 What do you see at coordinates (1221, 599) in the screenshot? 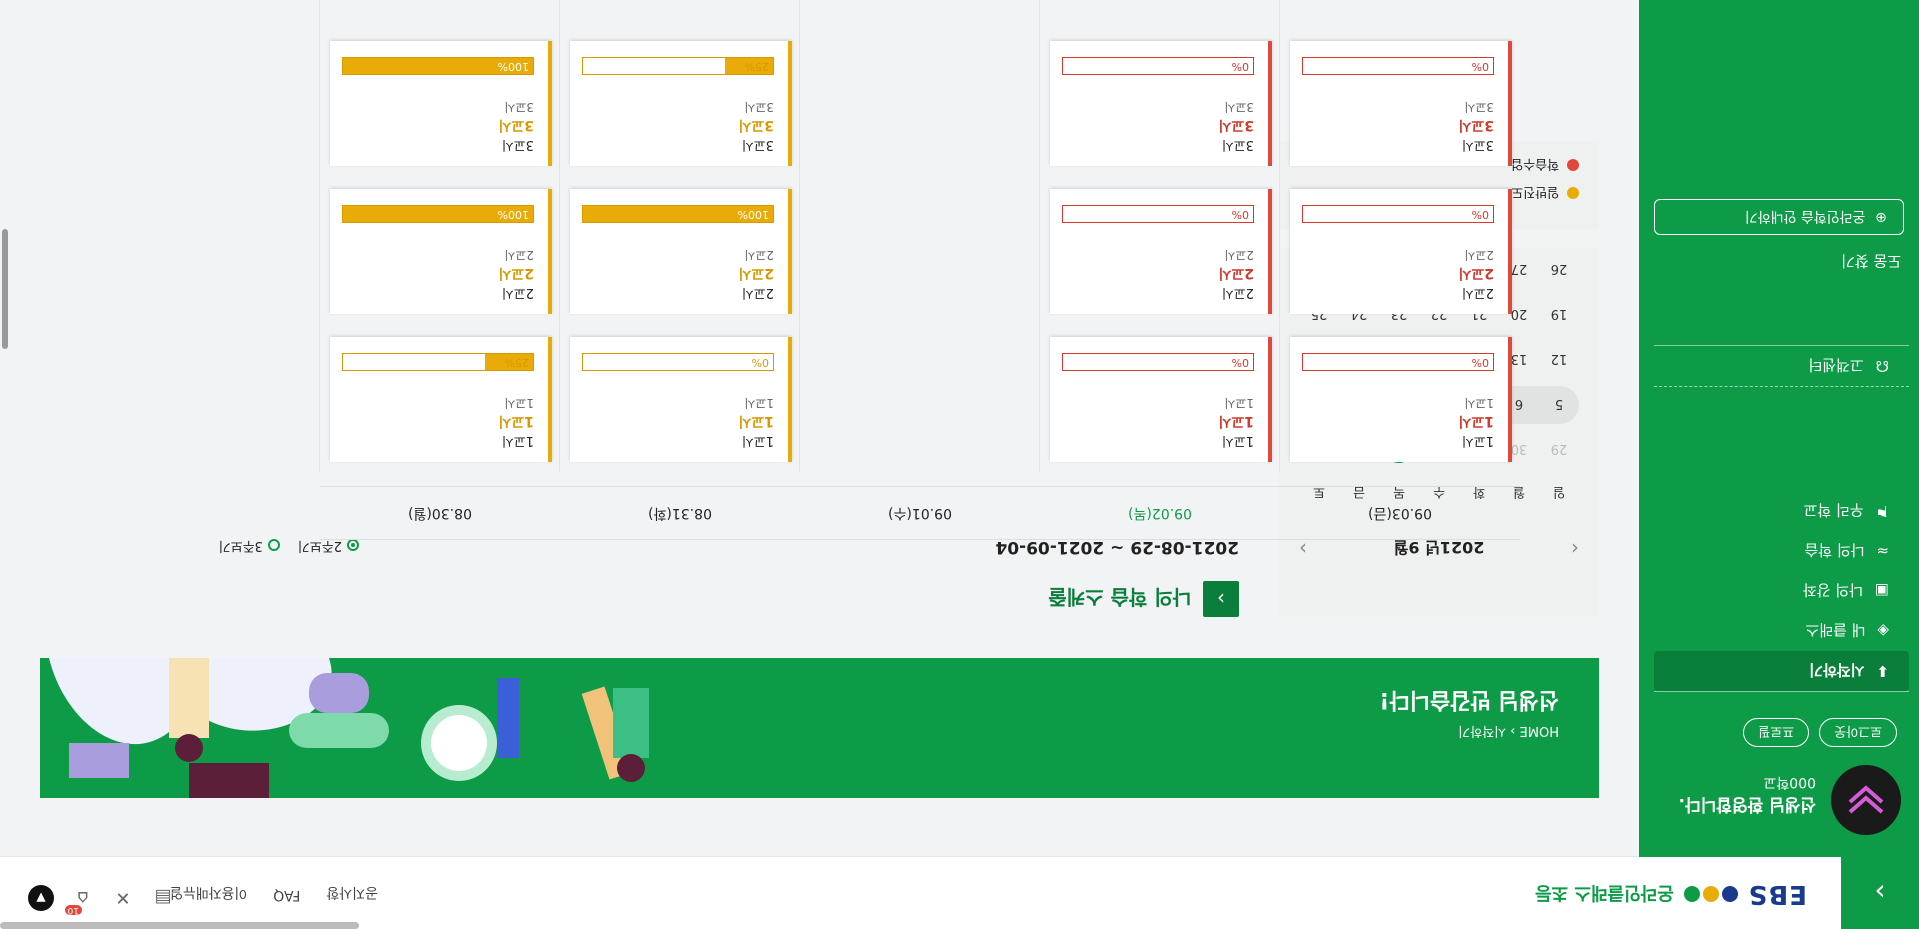
I see `schedule-toggle-button: ›` at bounding box center [1221, 599].